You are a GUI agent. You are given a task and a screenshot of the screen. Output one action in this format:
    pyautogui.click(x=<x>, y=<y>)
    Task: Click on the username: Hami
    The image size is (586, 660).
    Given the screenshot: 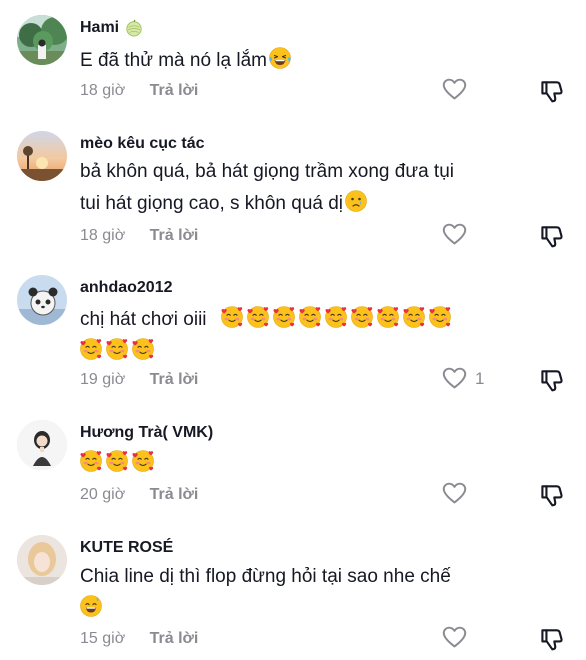 What is the action you would take?
    pyautogui.click(x=111, y=28)
    